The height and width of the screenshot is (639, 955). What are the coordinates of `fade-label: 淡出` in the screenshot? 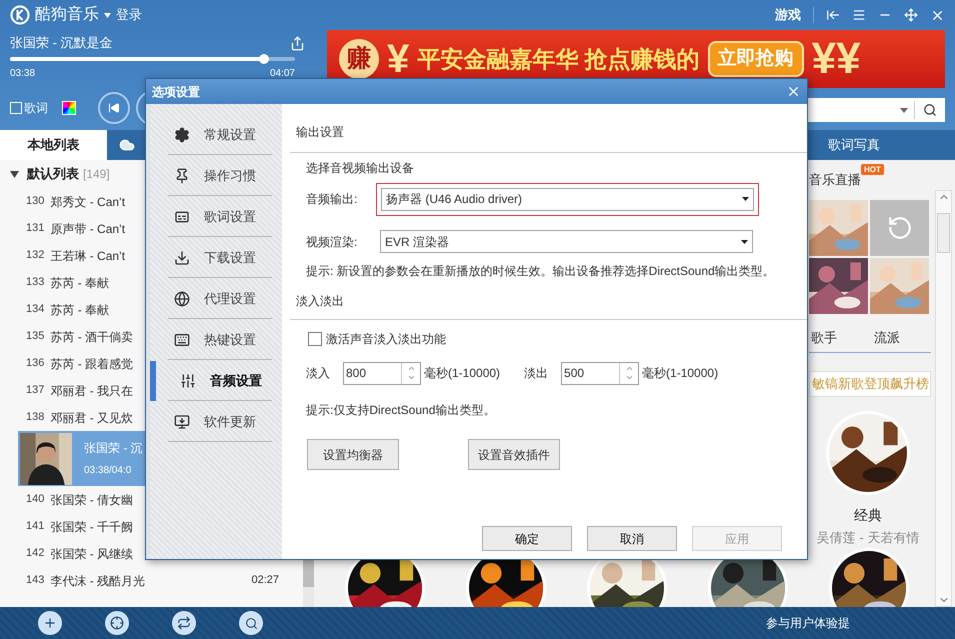 It's located at (537, 373).